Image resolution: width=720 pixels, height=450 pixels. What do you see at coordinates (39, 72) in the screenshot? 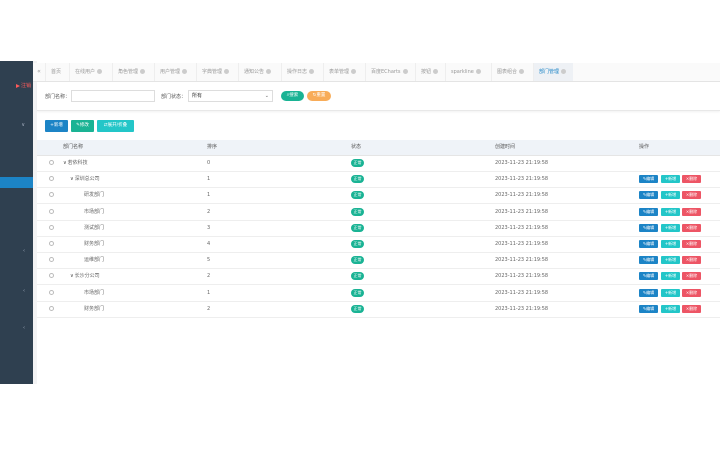
I see `tab-scroll-left-icon: «` at bounding box center [39, 72].